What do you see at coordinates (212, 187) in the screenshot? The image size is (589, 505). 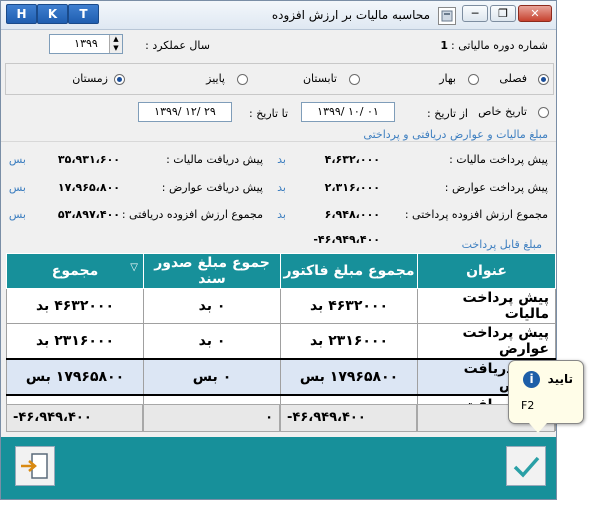 I see `received-toll-label: پیش دریافت عوارض :` at bounding box center [212, 187].